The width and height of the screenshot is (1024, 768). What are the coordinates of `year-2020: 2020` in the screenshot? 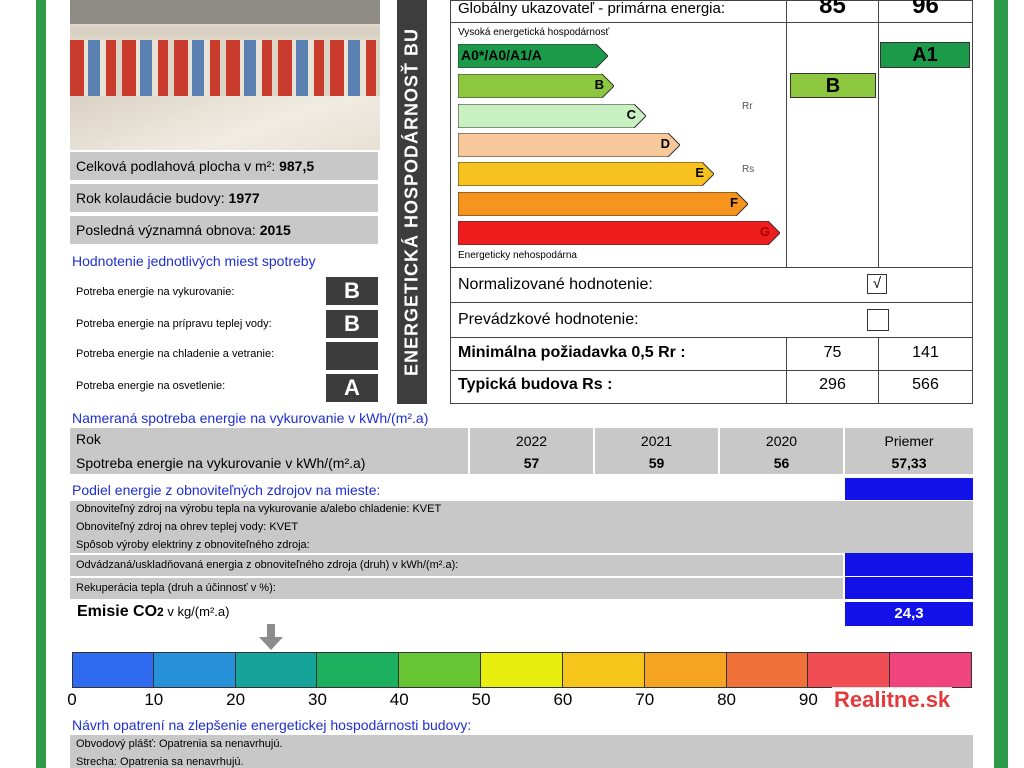 It's located at (781, 441).